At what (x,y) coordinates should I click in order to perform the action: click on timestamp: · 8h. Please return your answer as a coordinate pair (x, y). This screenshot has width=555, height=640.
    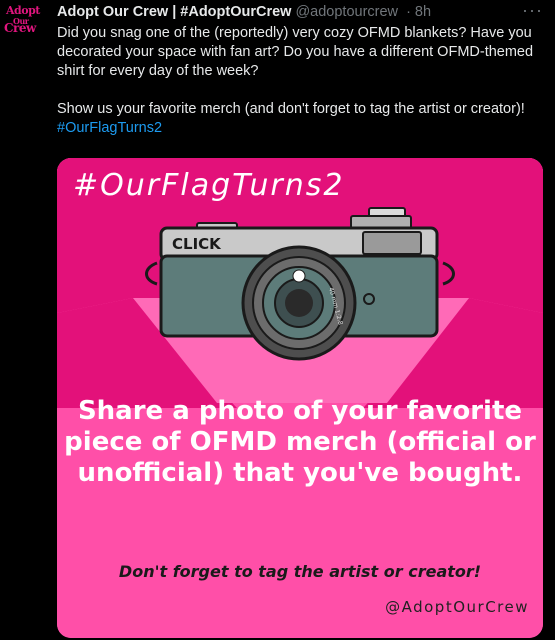
    Looking at the image, I should click on (418, 12).